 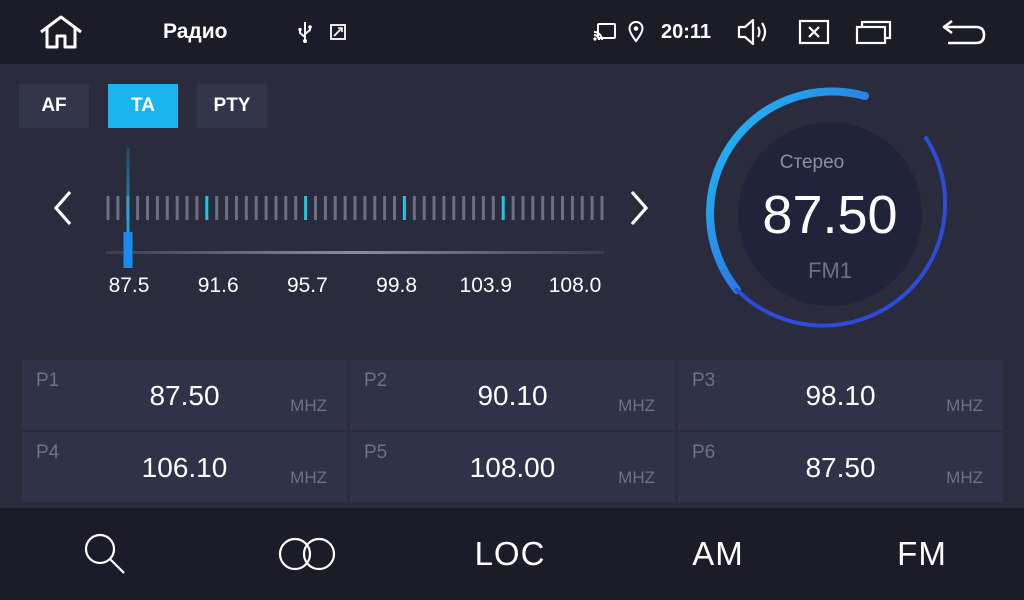 What do you see at coordinates (195, 31) in the screenshot?
I see `page-title: Радио` at bounding box center [195, 31].